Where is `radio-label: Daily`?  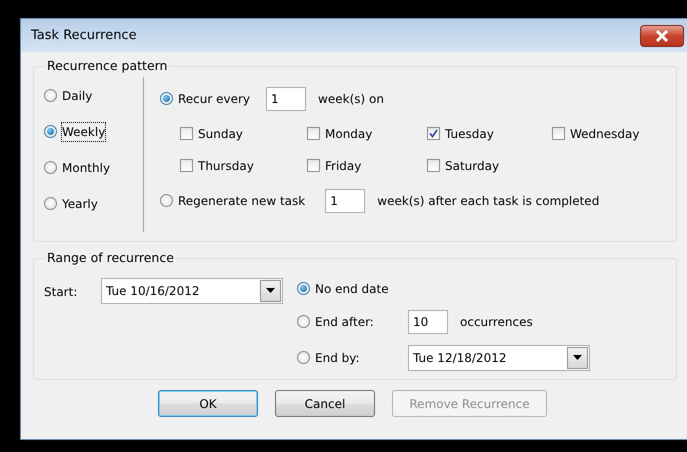
radio-label: Daily is located at coordinates (77, 95).